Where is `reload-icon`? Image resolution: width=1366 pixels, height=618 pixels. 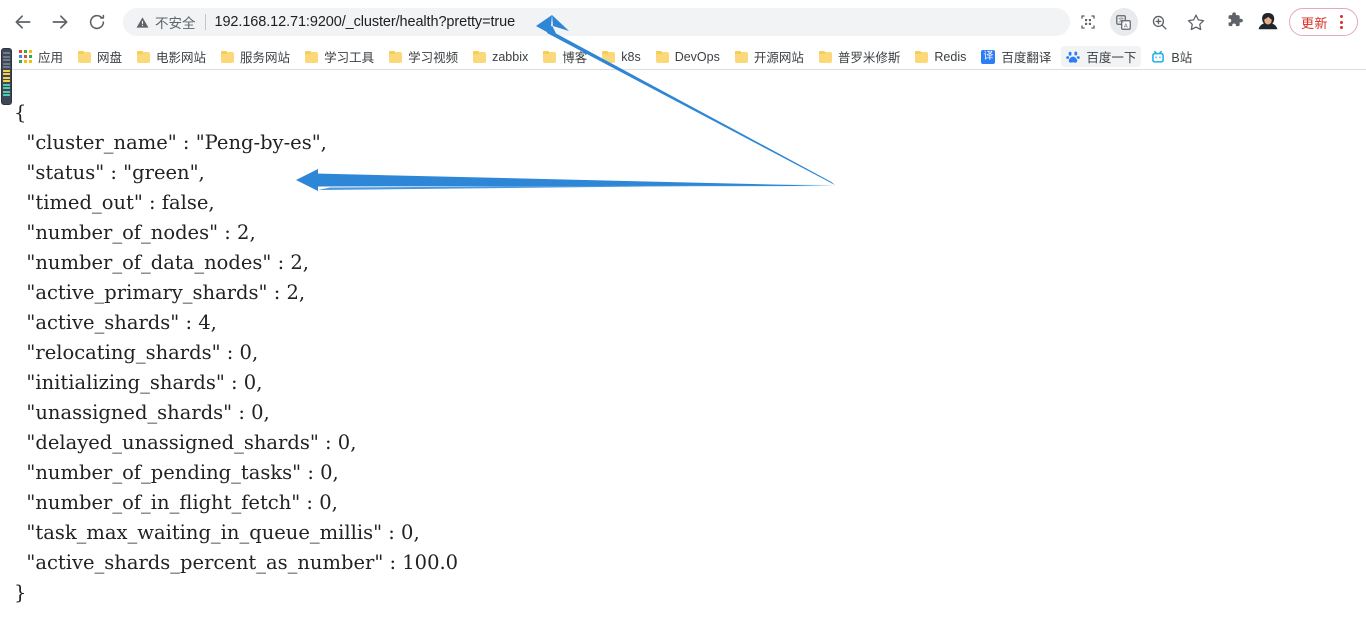 reload-icon is located at coordinates (97, 22).